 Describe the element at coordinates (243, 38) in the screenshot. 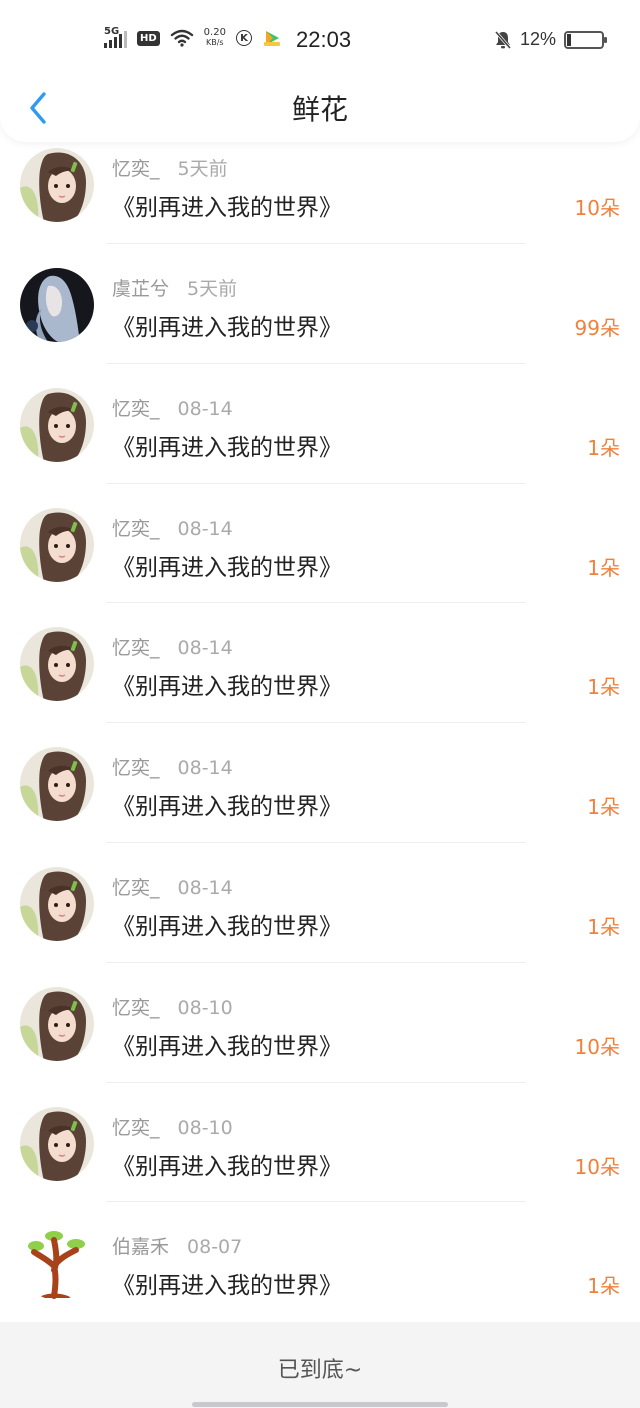

I see `k-app-icon: K` at that location.